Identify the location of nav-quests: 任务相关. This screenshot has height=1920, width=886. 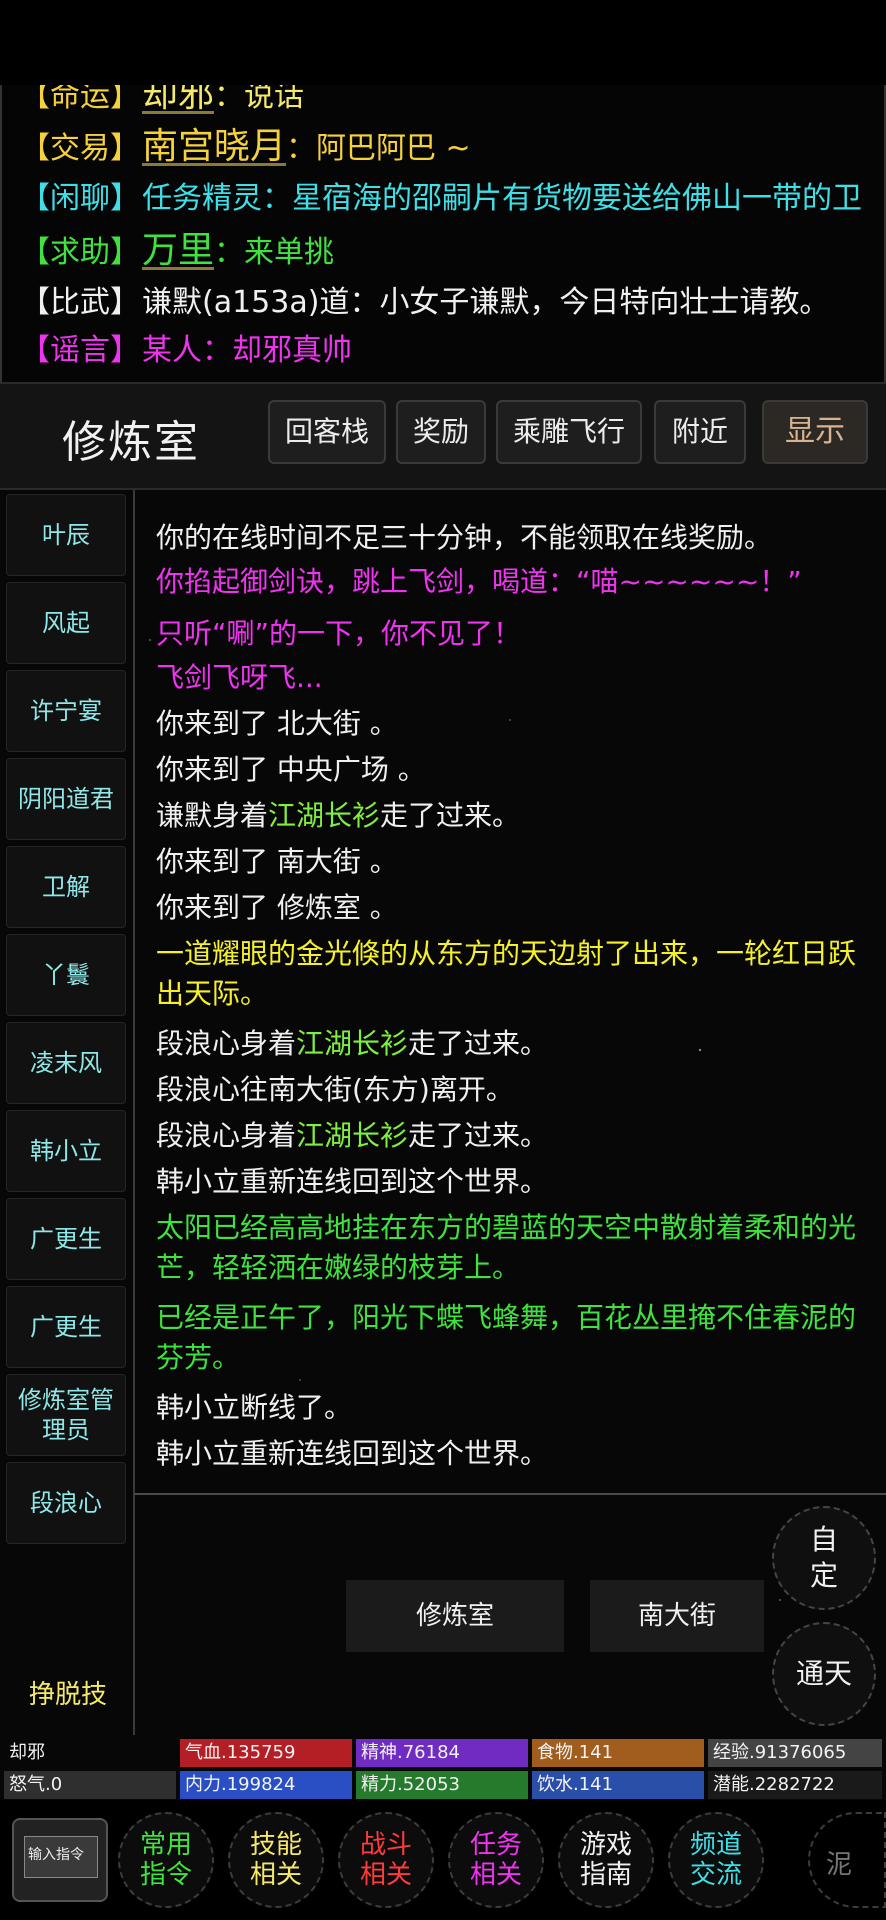
(496, 1860).